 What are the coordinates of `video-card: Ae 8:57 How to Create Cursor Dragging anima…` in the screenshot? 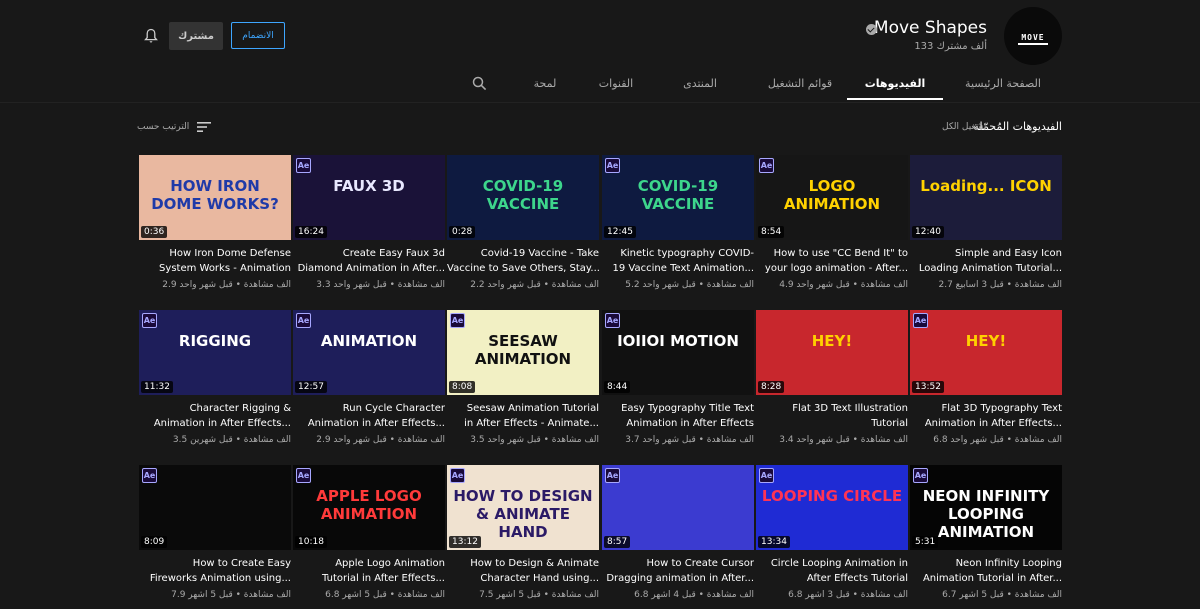 It's located at (678, 532).